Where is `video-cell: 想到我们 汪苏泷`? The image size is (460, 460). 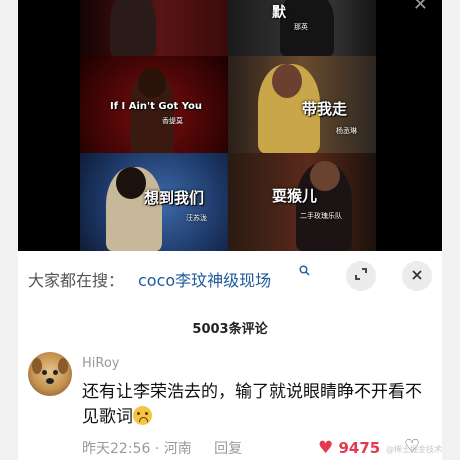 video-cell: 想到我们 汪苏泷 is located at coordinates (154, 202).